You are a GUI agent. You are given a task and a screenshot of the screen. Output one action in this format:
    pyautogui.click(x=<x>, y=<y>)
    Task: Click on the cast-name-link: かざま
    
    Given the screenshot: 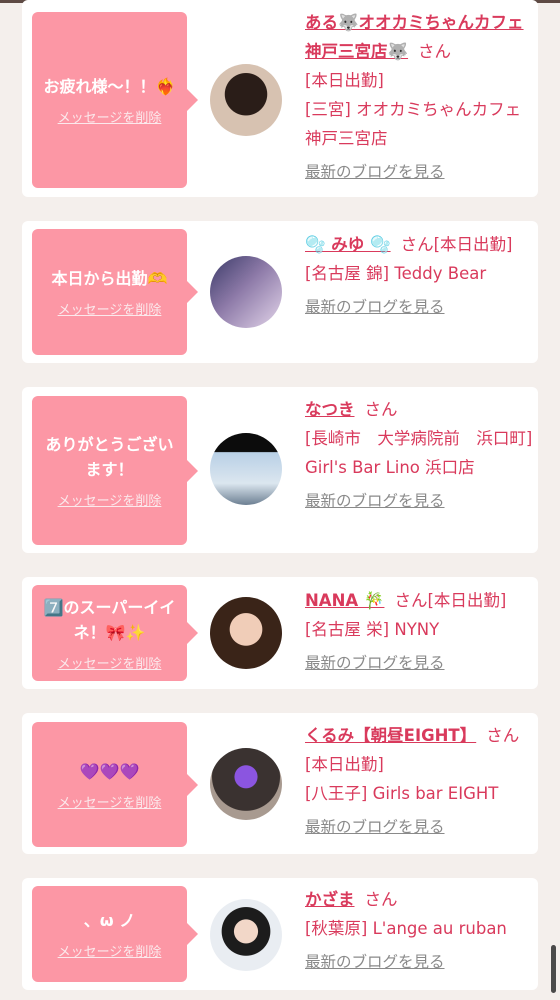 What is the action you would take?
    pyautogui.click(x=330, y=899)
    